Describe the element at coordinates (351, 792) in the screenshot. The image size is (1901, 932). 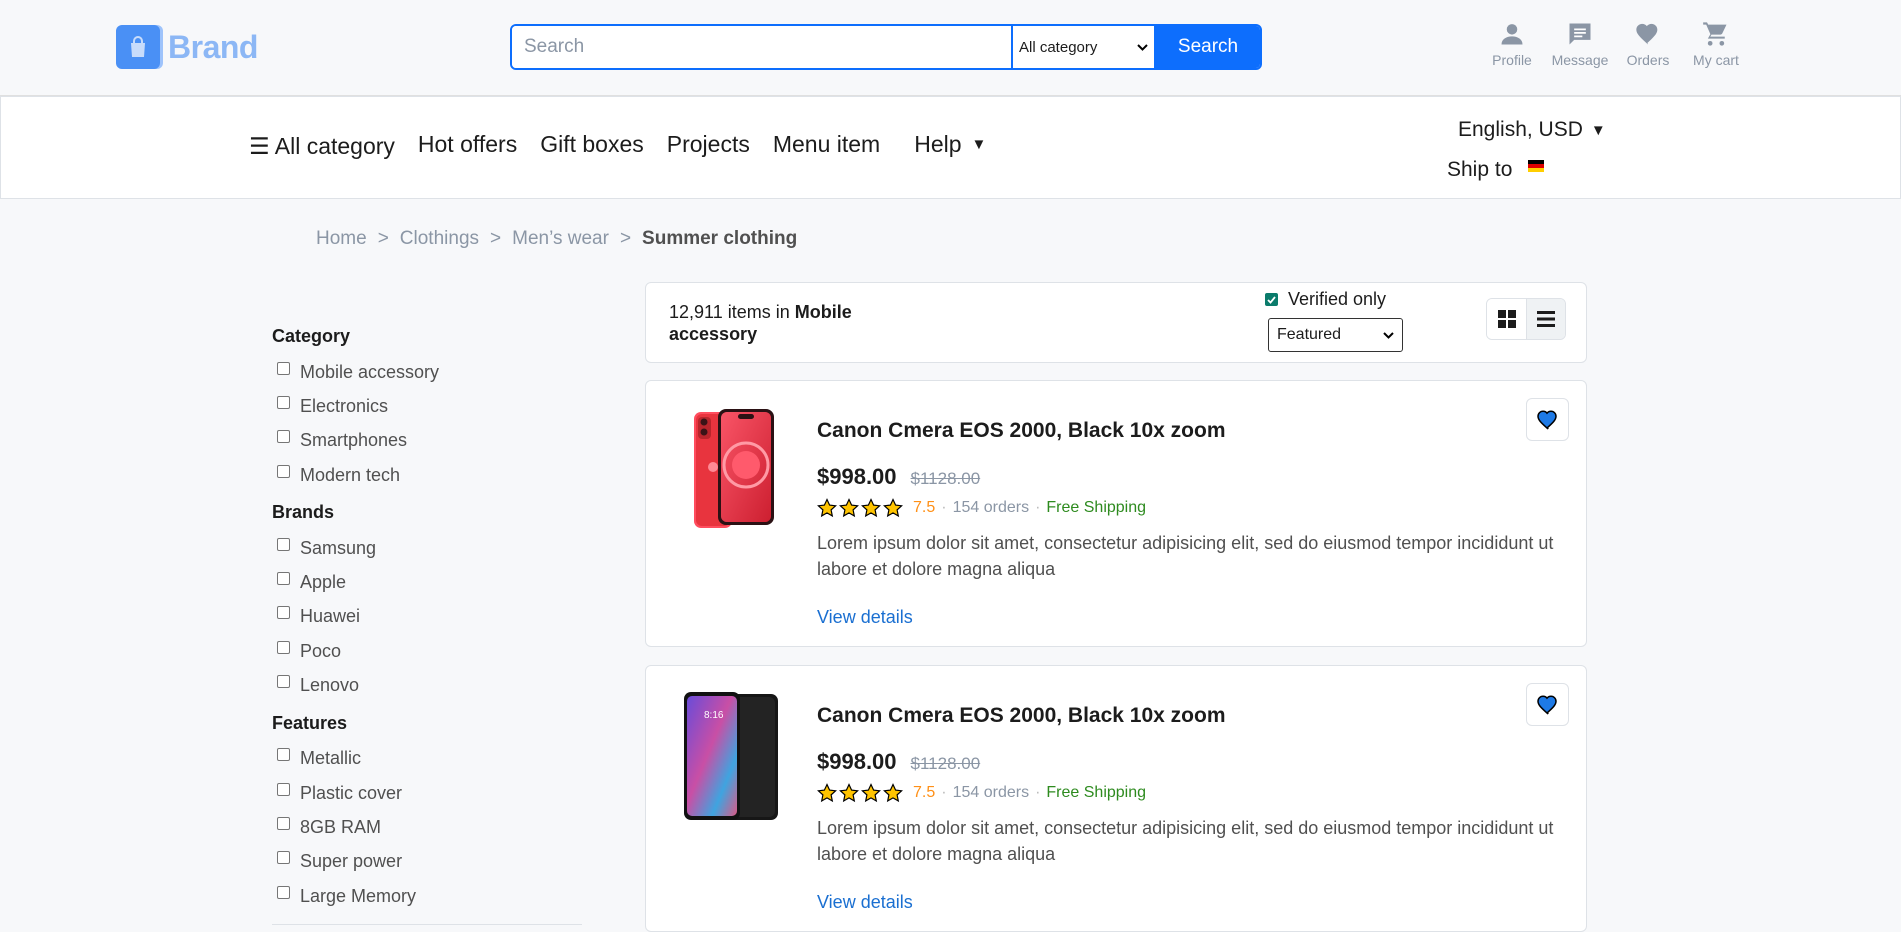
I see `filter-option-label: Plastic cover` at that location.